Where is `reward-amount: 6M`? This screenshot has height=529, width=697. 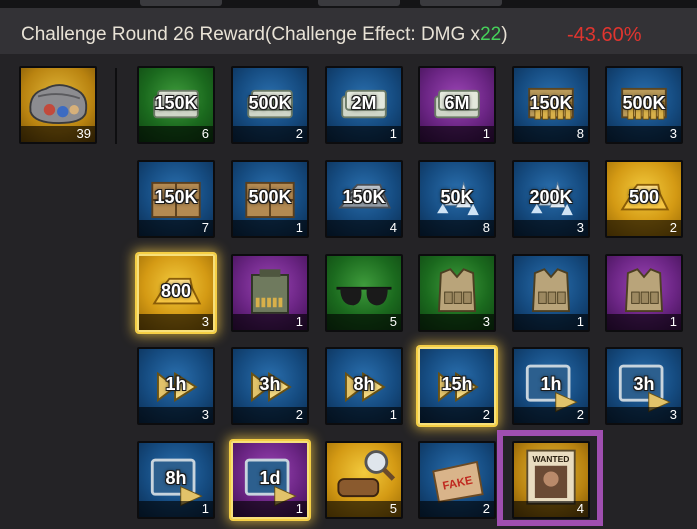
reward-amount: 6M is located at coordinates (457, 103).